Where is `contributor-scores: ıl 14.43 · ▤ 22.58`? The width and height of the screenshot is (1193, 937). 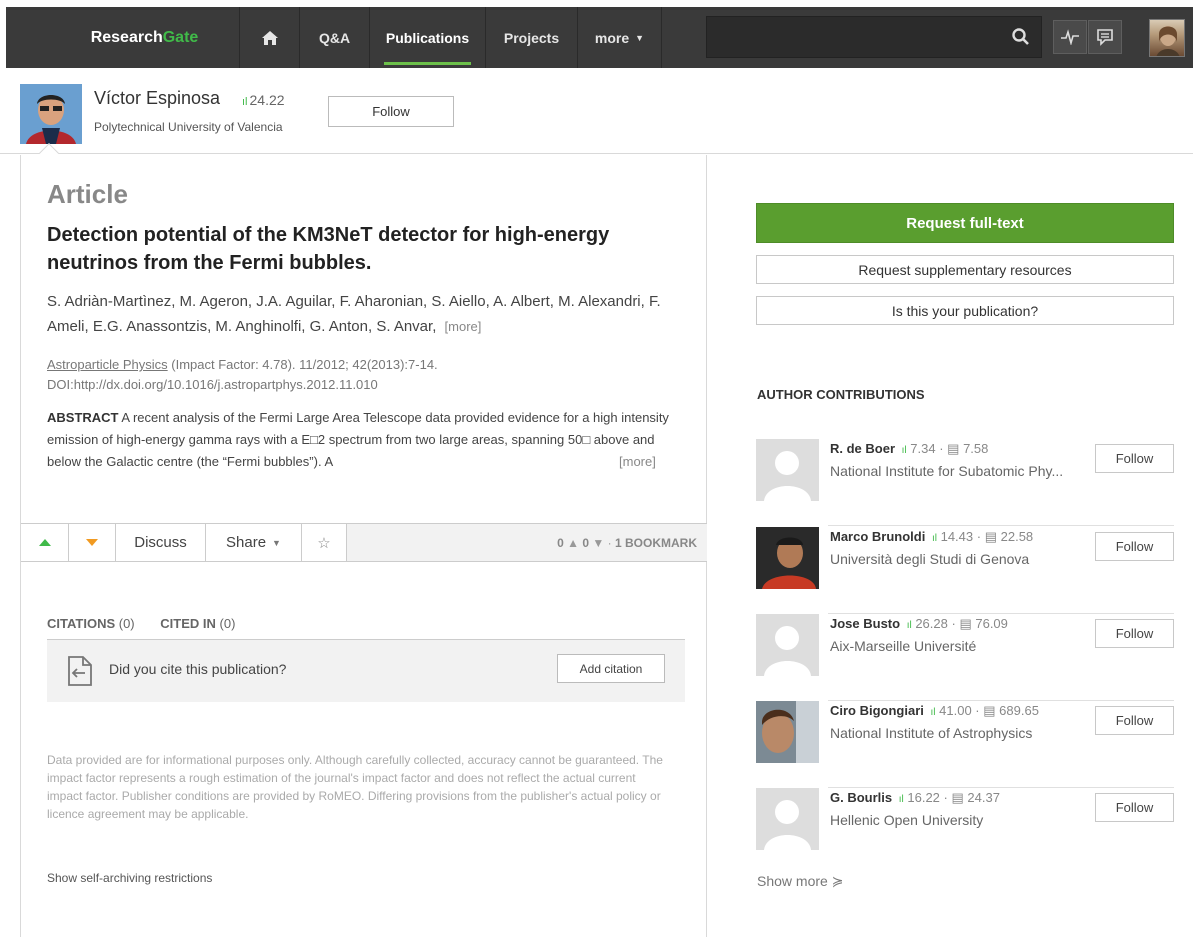
contributor-scores: ıl 14.43 · ▤ 22.58 is located at coordinates (982, 536).